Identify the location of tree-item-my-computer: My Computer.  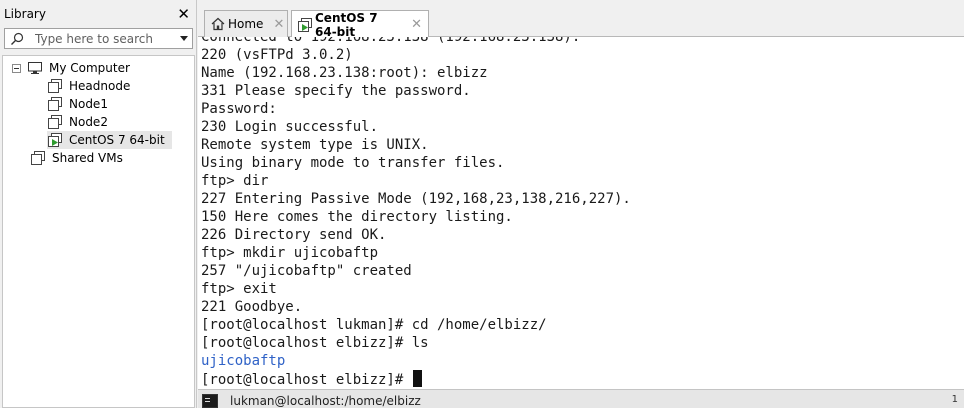
(72, 68).